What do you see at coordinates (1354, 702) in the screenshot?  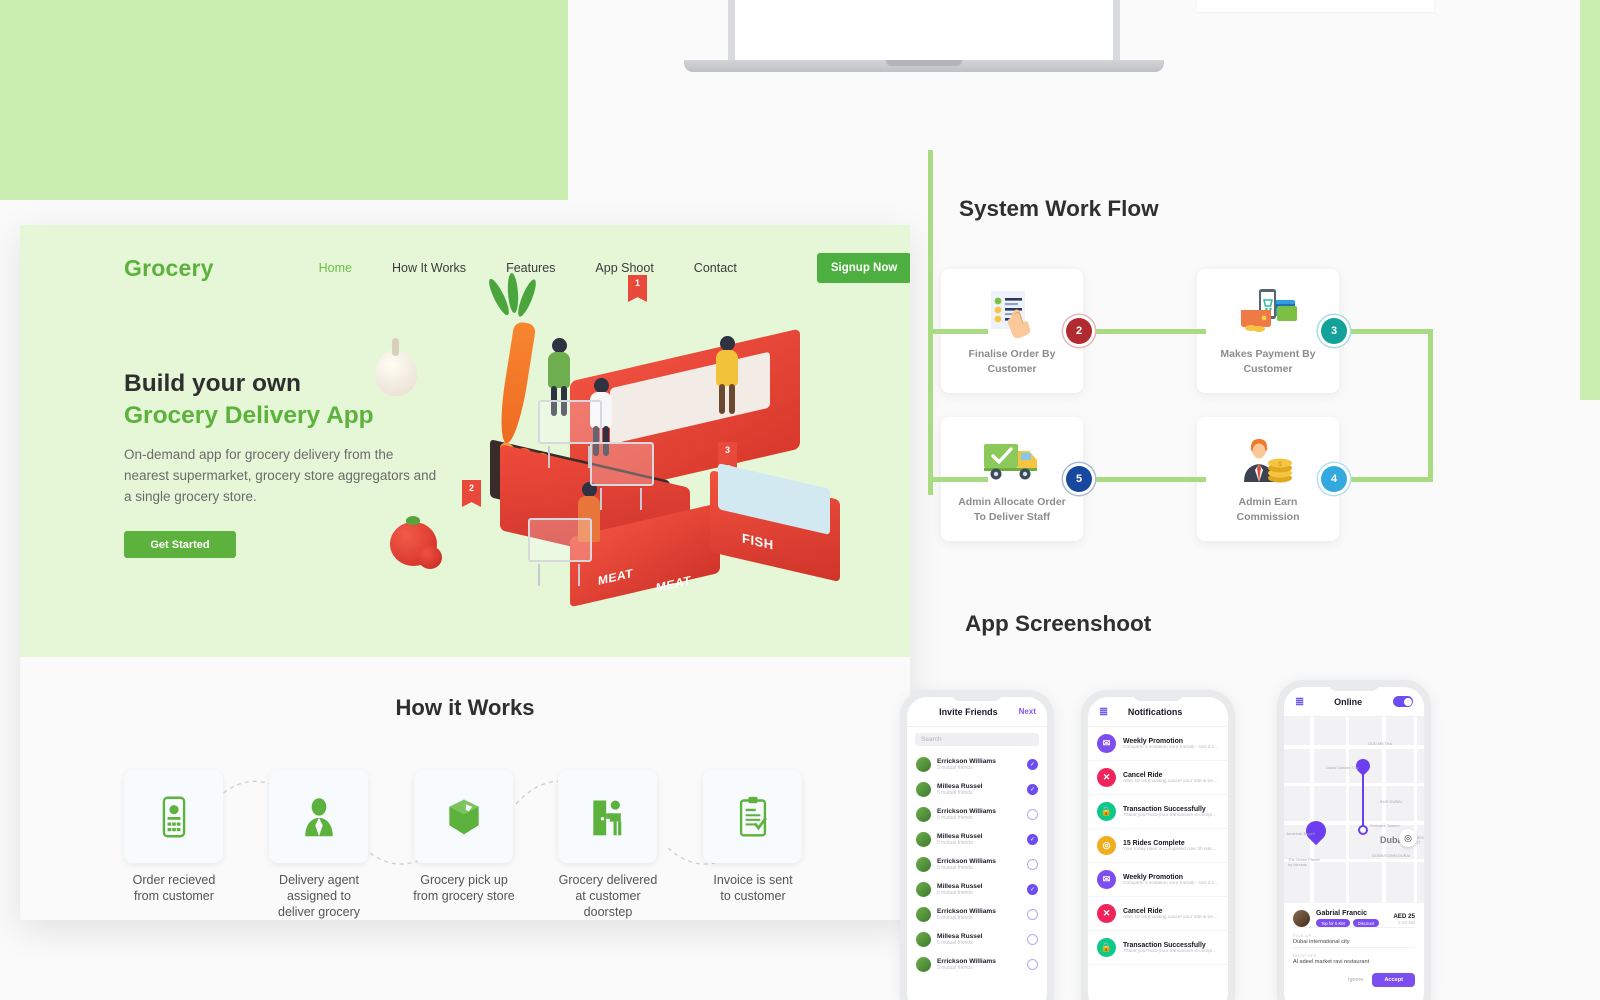 I see `online-header: ≣ Online` at bounding box center [1354, 702].